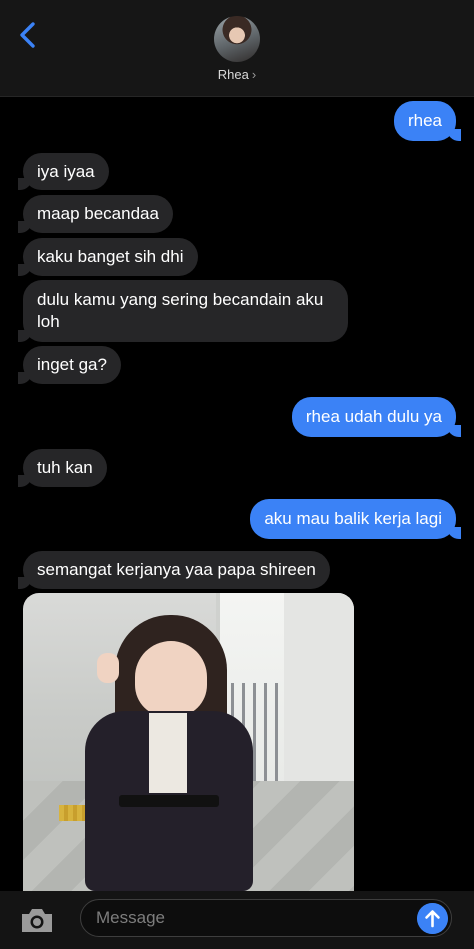  I want to click on photo-girl-face, so click(171, 679).